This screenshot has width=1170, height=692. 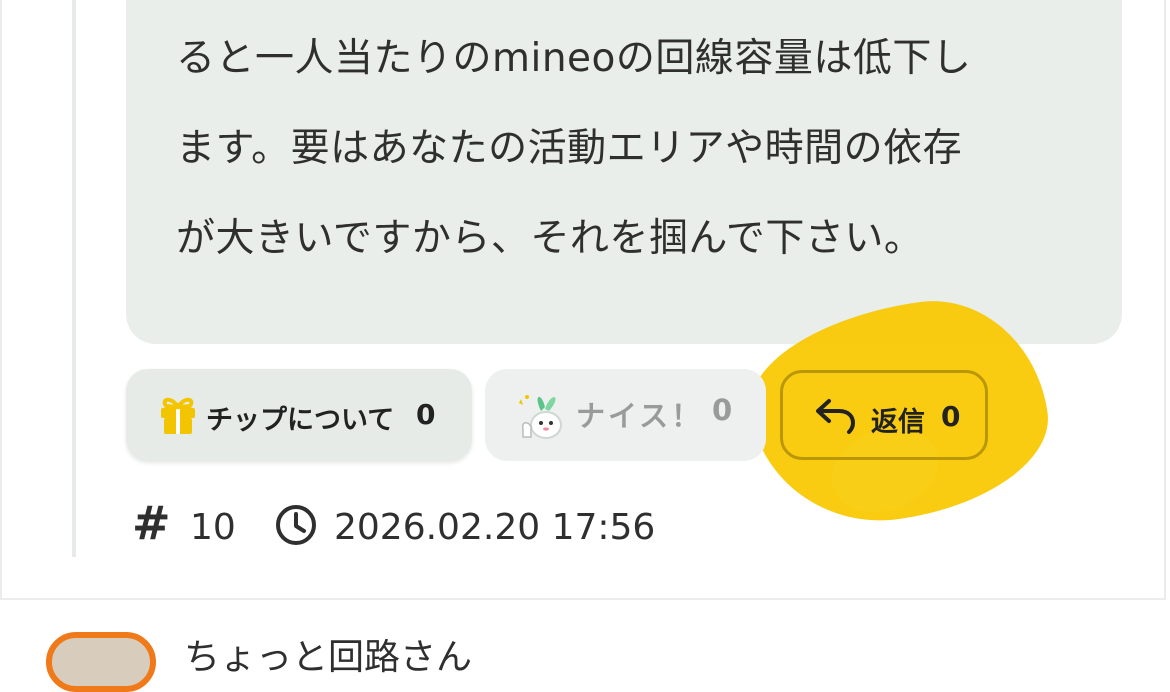 What do you see at coordinates (495, 527) in the screenshot?
I see `post-timestamp: 2026.02.20 17:56` at bounding box center [495, 527].